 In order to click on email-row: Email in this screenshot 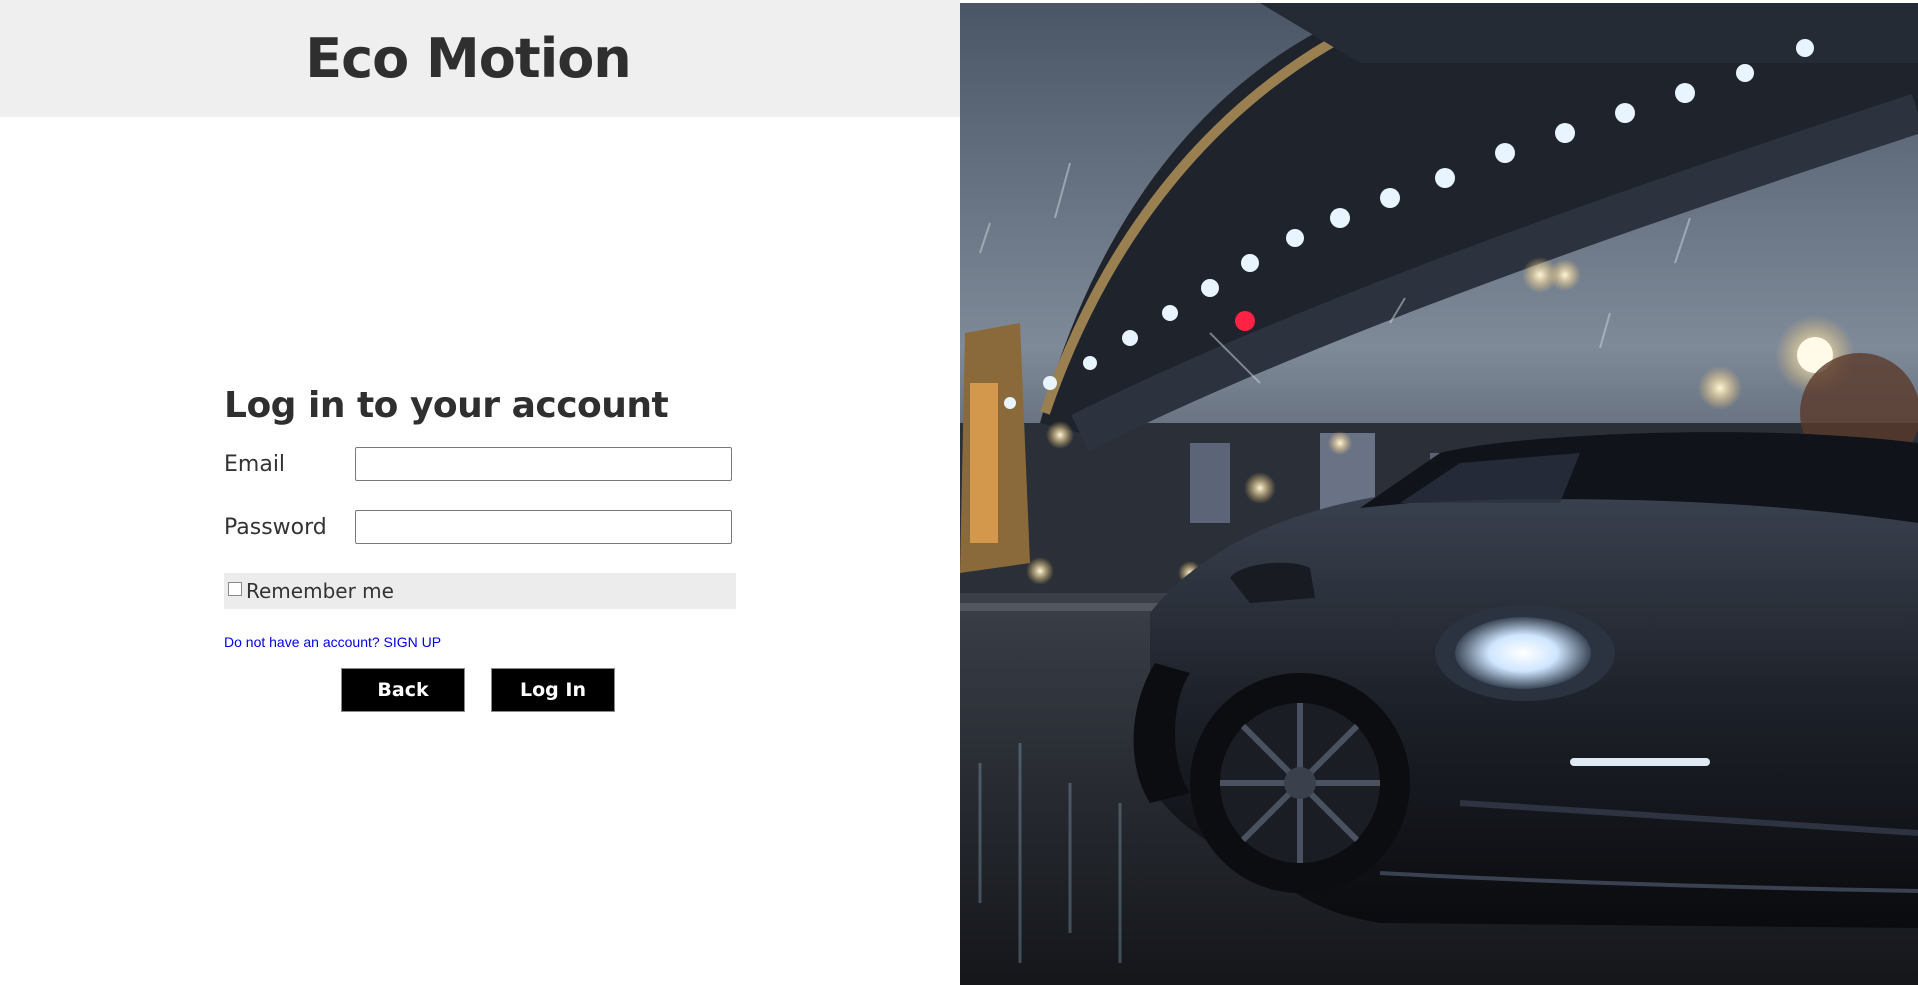, I will do `click(480, 465)`.